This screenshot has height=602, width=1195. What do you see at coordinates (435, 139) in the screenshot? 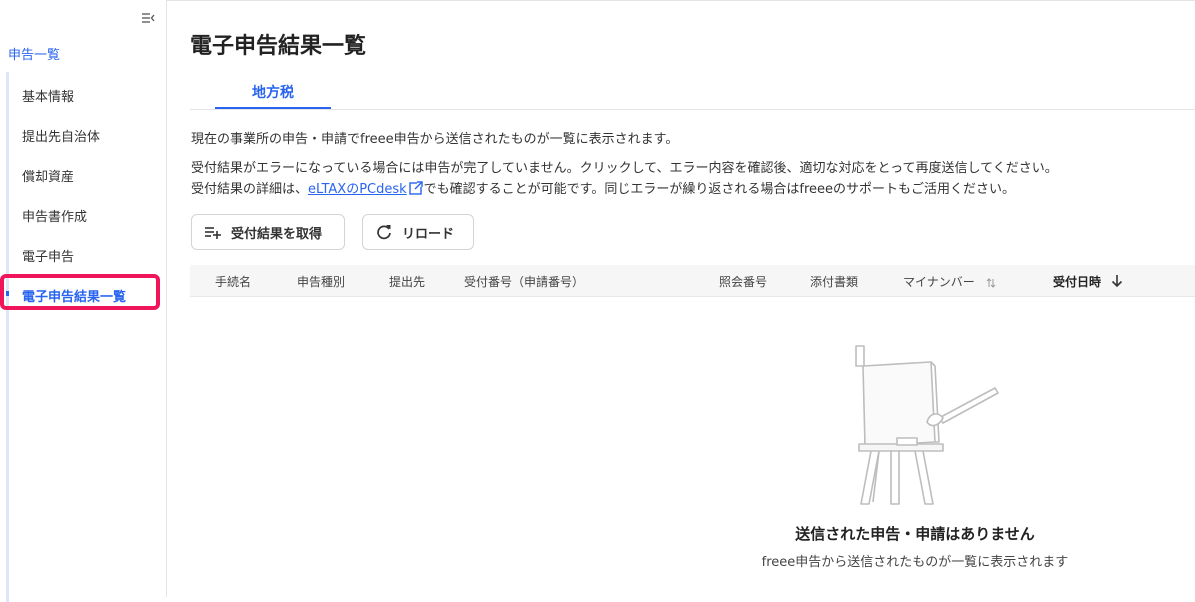
I see `description-line-1: 現在の事業所の申告・申請でfreee申告から送信されたものが一覧に表示されます。` at bounding box center [435, 139].